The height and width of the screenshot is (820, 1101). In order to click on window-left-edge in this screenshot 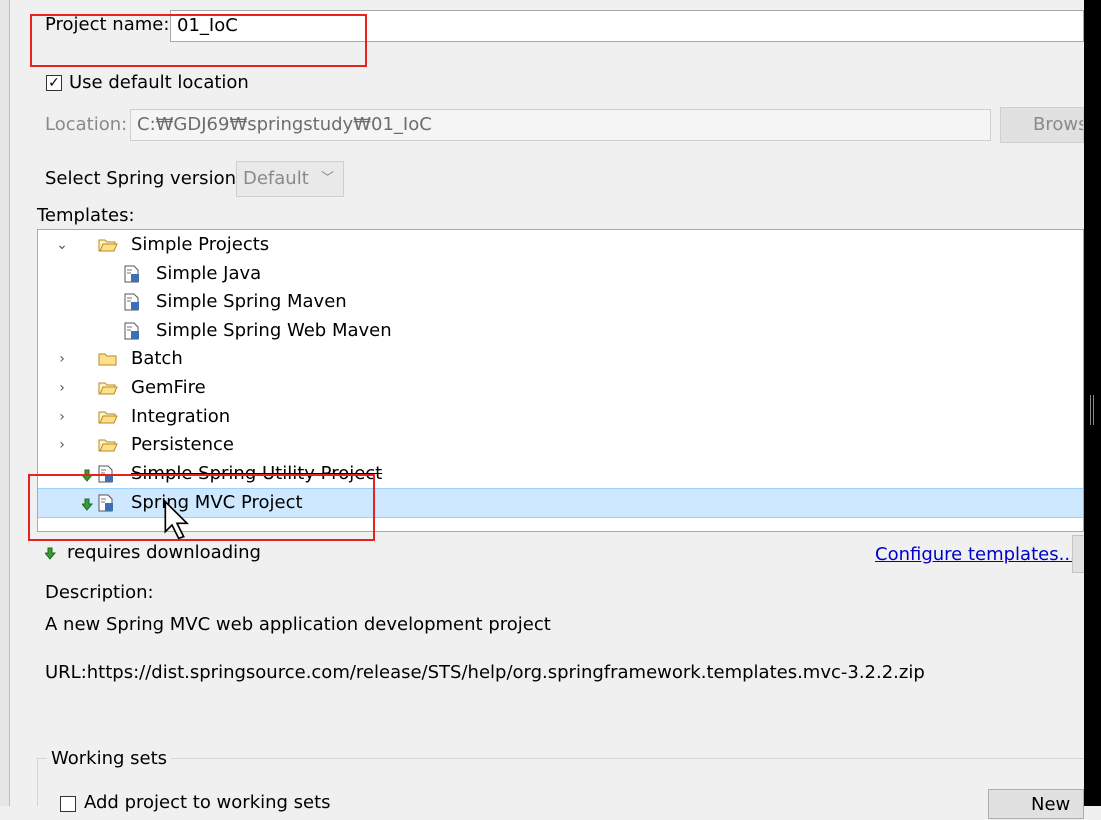, I will do `click(5, 403)`.